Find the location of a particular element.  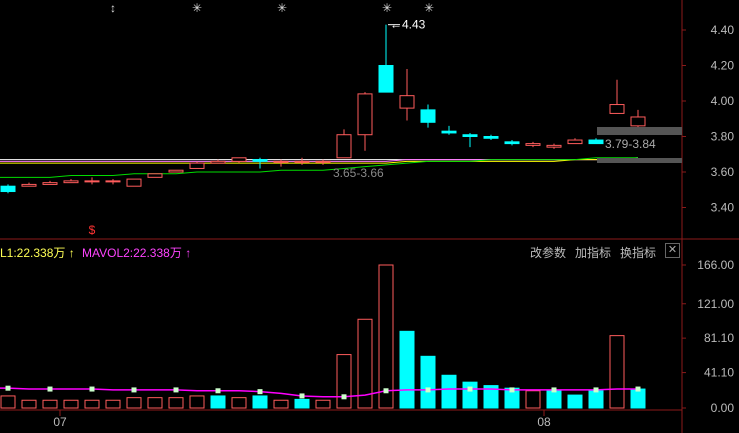

mavol1-arrow: ↑ is located at coordinates (71, 253).